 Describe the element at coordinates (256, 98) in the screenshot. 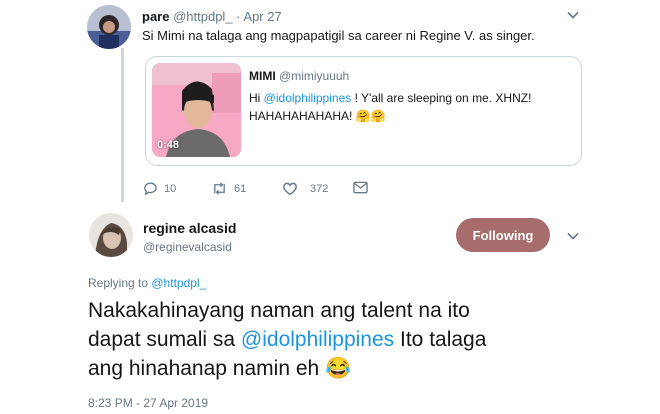

I see `quoted-text-prefix: Hi` at that location.